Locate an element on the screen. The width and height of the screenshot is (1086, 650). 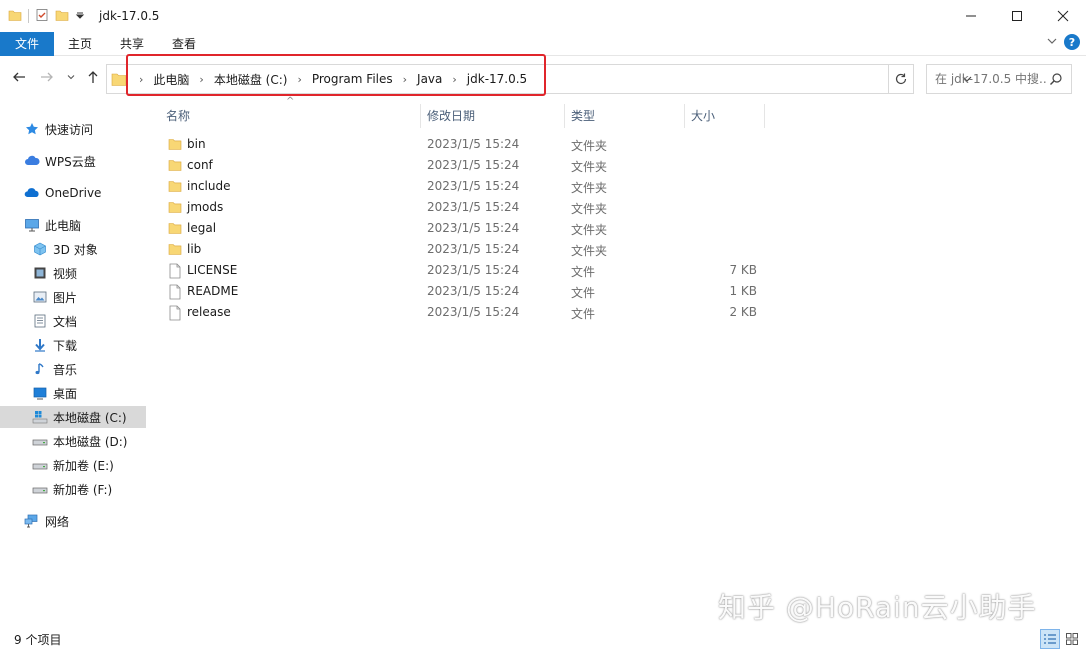
arrow-up-icon is located at coordinates (93, 77).